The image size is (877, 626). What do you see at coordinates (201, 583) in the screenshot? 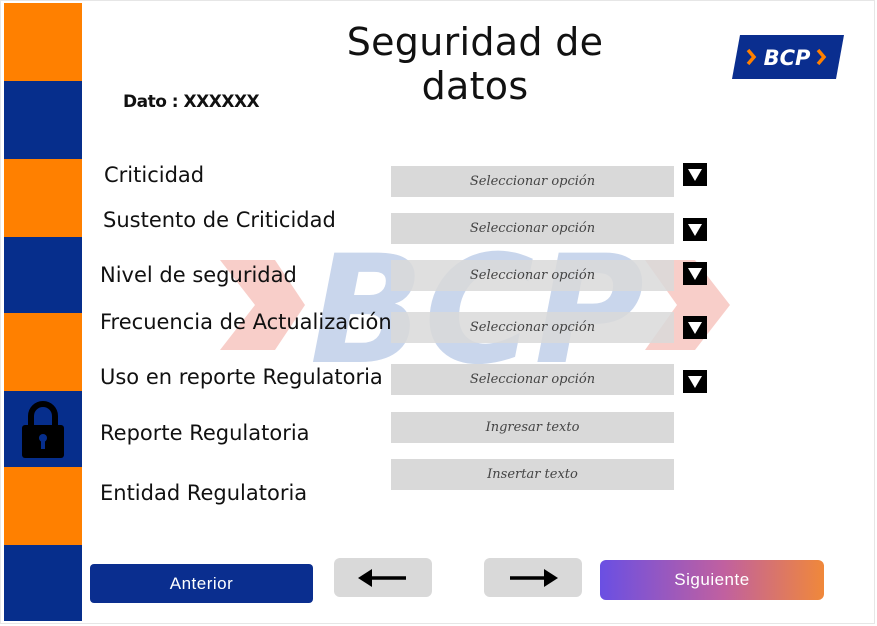
I see `anterior-button: Anterior` at bounding box center [201, 583].